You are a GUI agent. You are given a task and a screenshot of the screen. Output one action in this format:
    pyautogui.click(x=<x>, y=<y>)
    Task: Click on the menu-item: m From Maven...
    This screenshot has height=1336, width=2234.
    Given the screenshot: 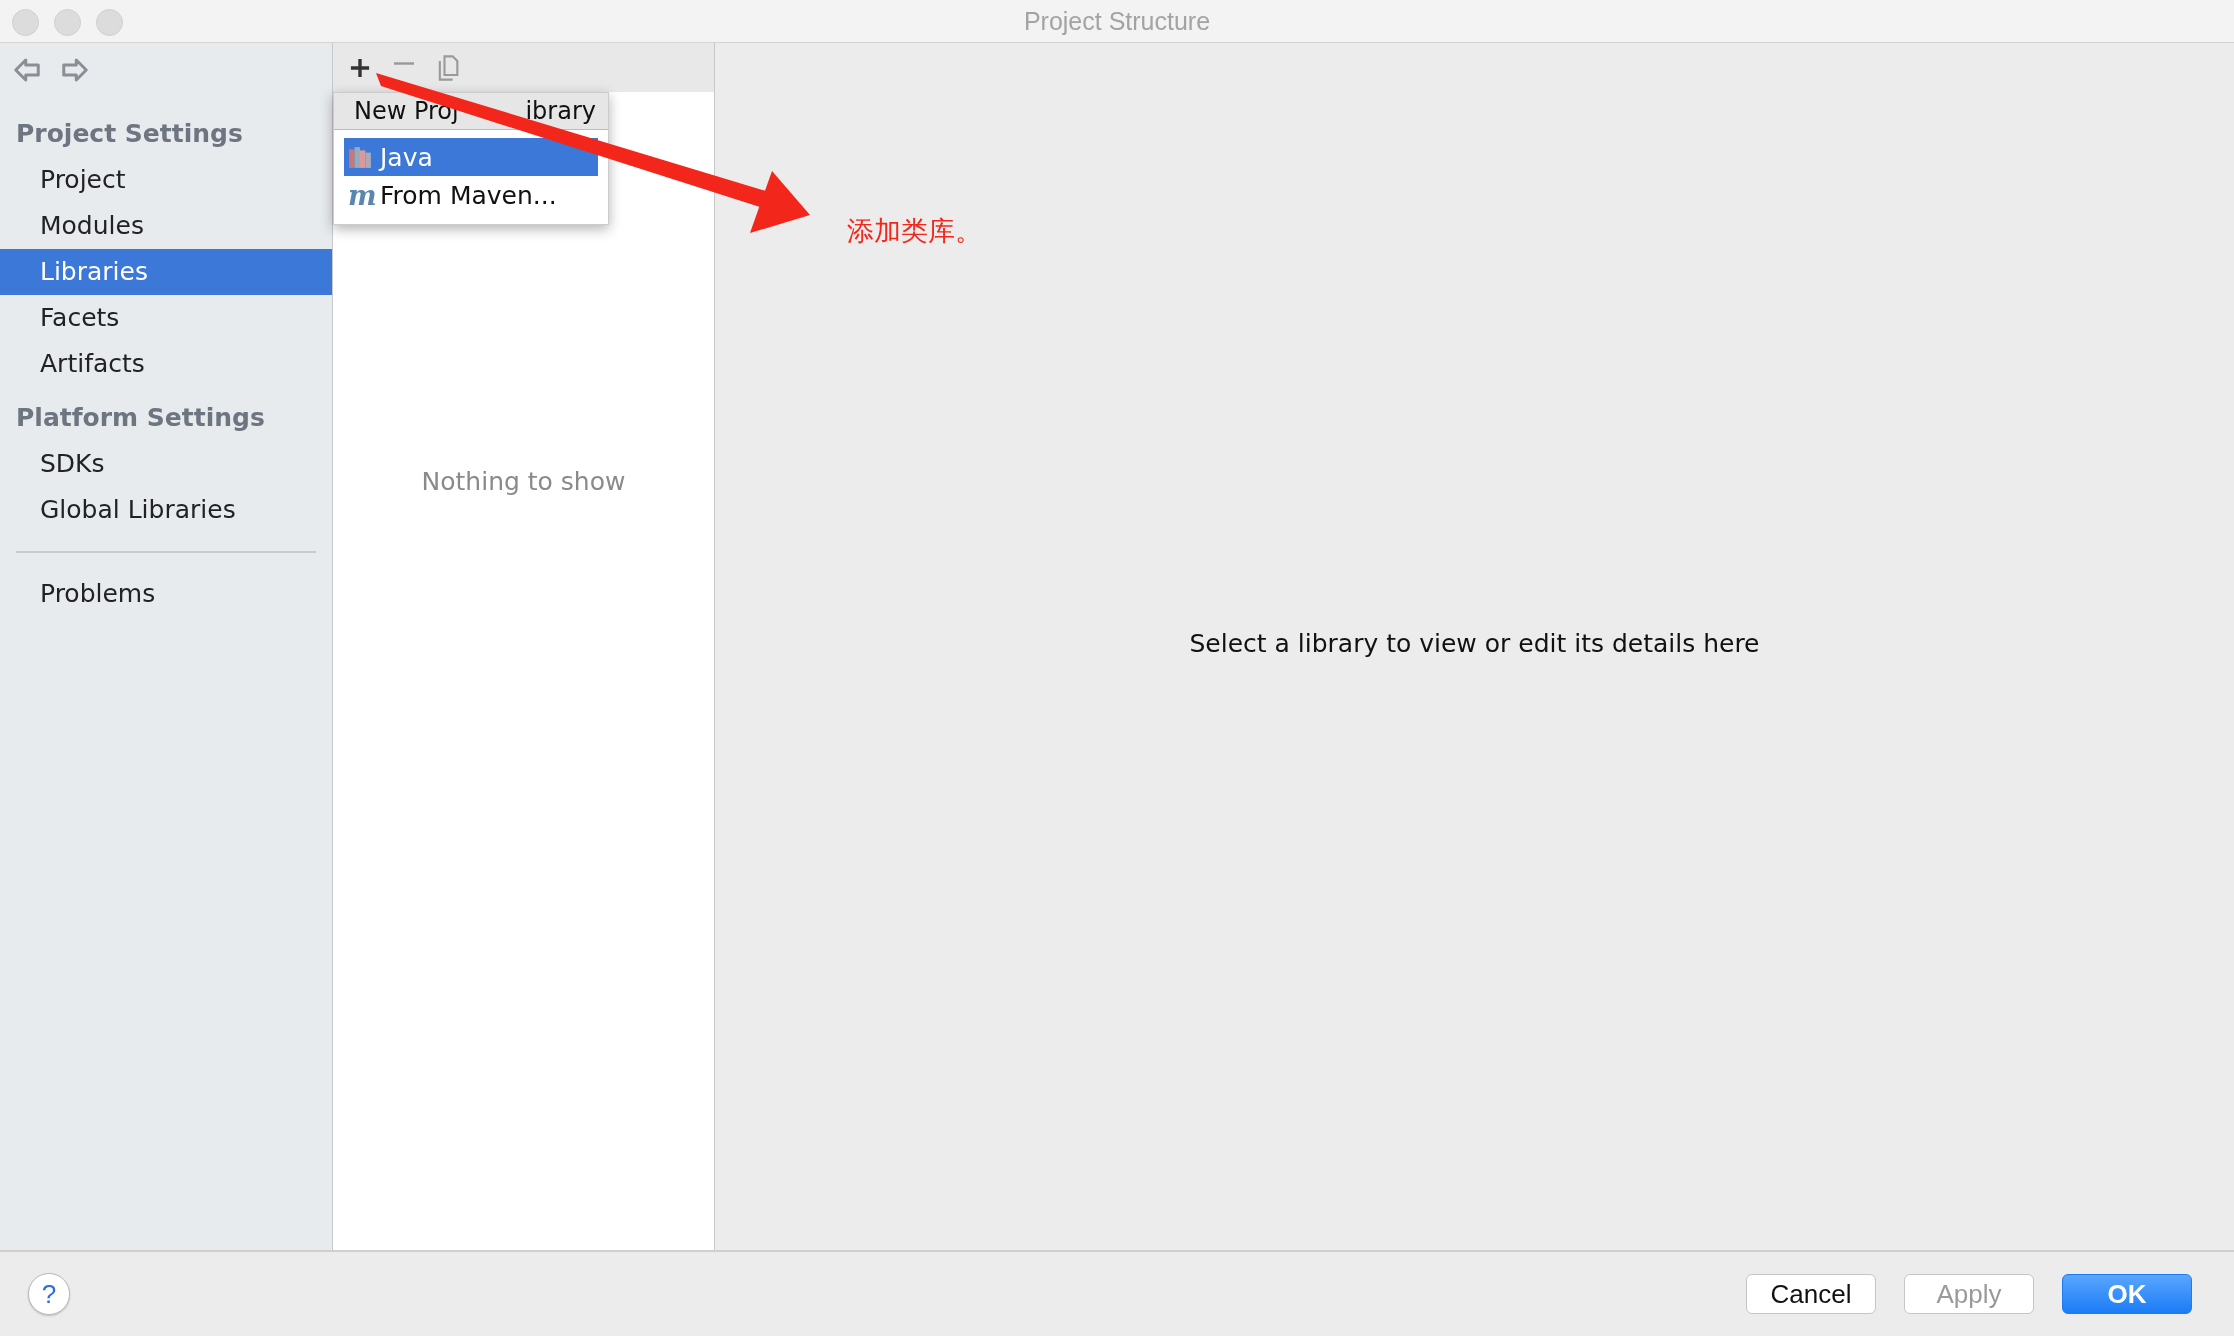 What is the action you would take?
    pyautogui.click(x=471, y=195)
    